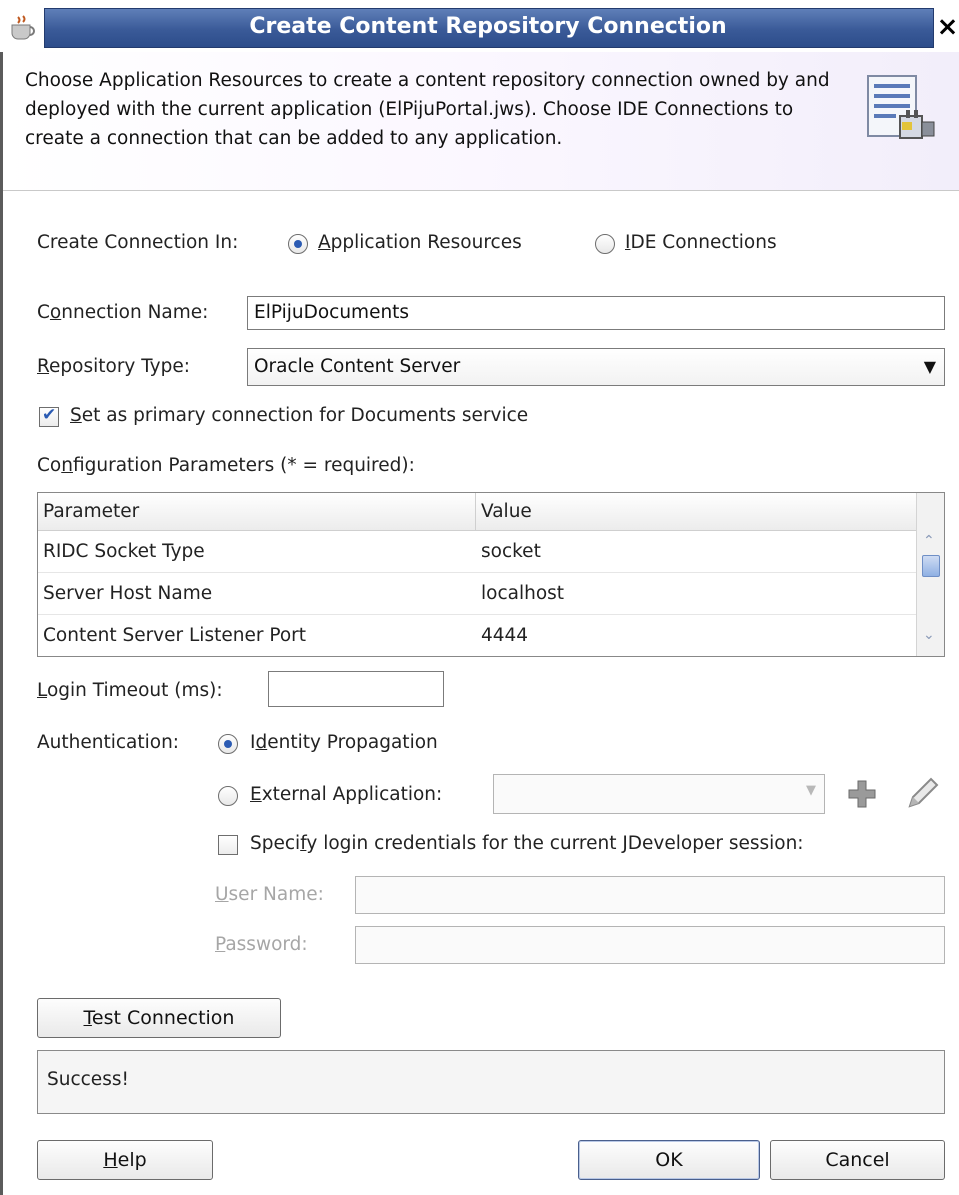 The height and width of the screenshot is (1195, 959). Describe the element at coordinates (1, 623) in the screenshot. I see `window-border` at that location.